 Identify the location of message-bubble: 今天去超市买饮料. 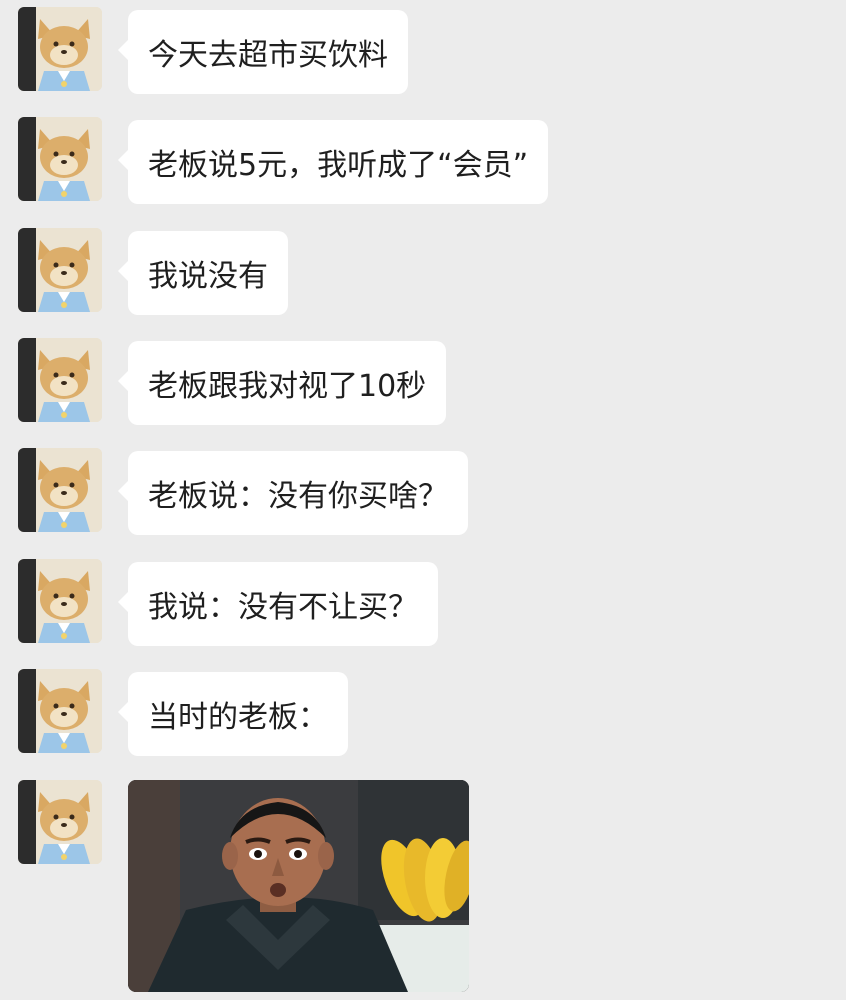
(263, 52).